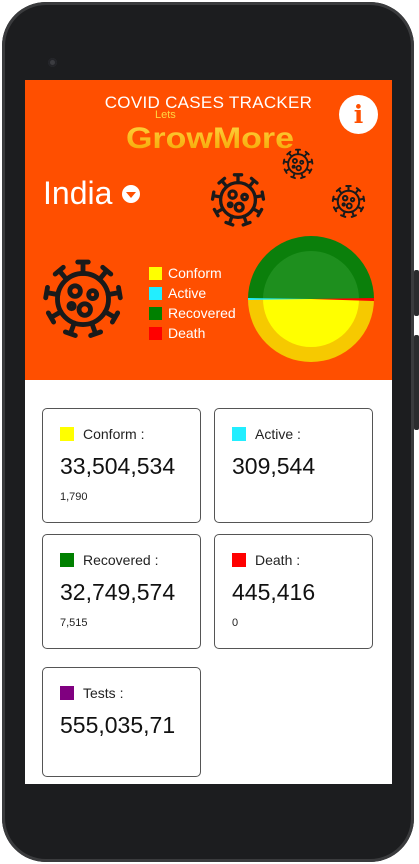  I want to click on legend-item-death: Death, so click(192, 333).